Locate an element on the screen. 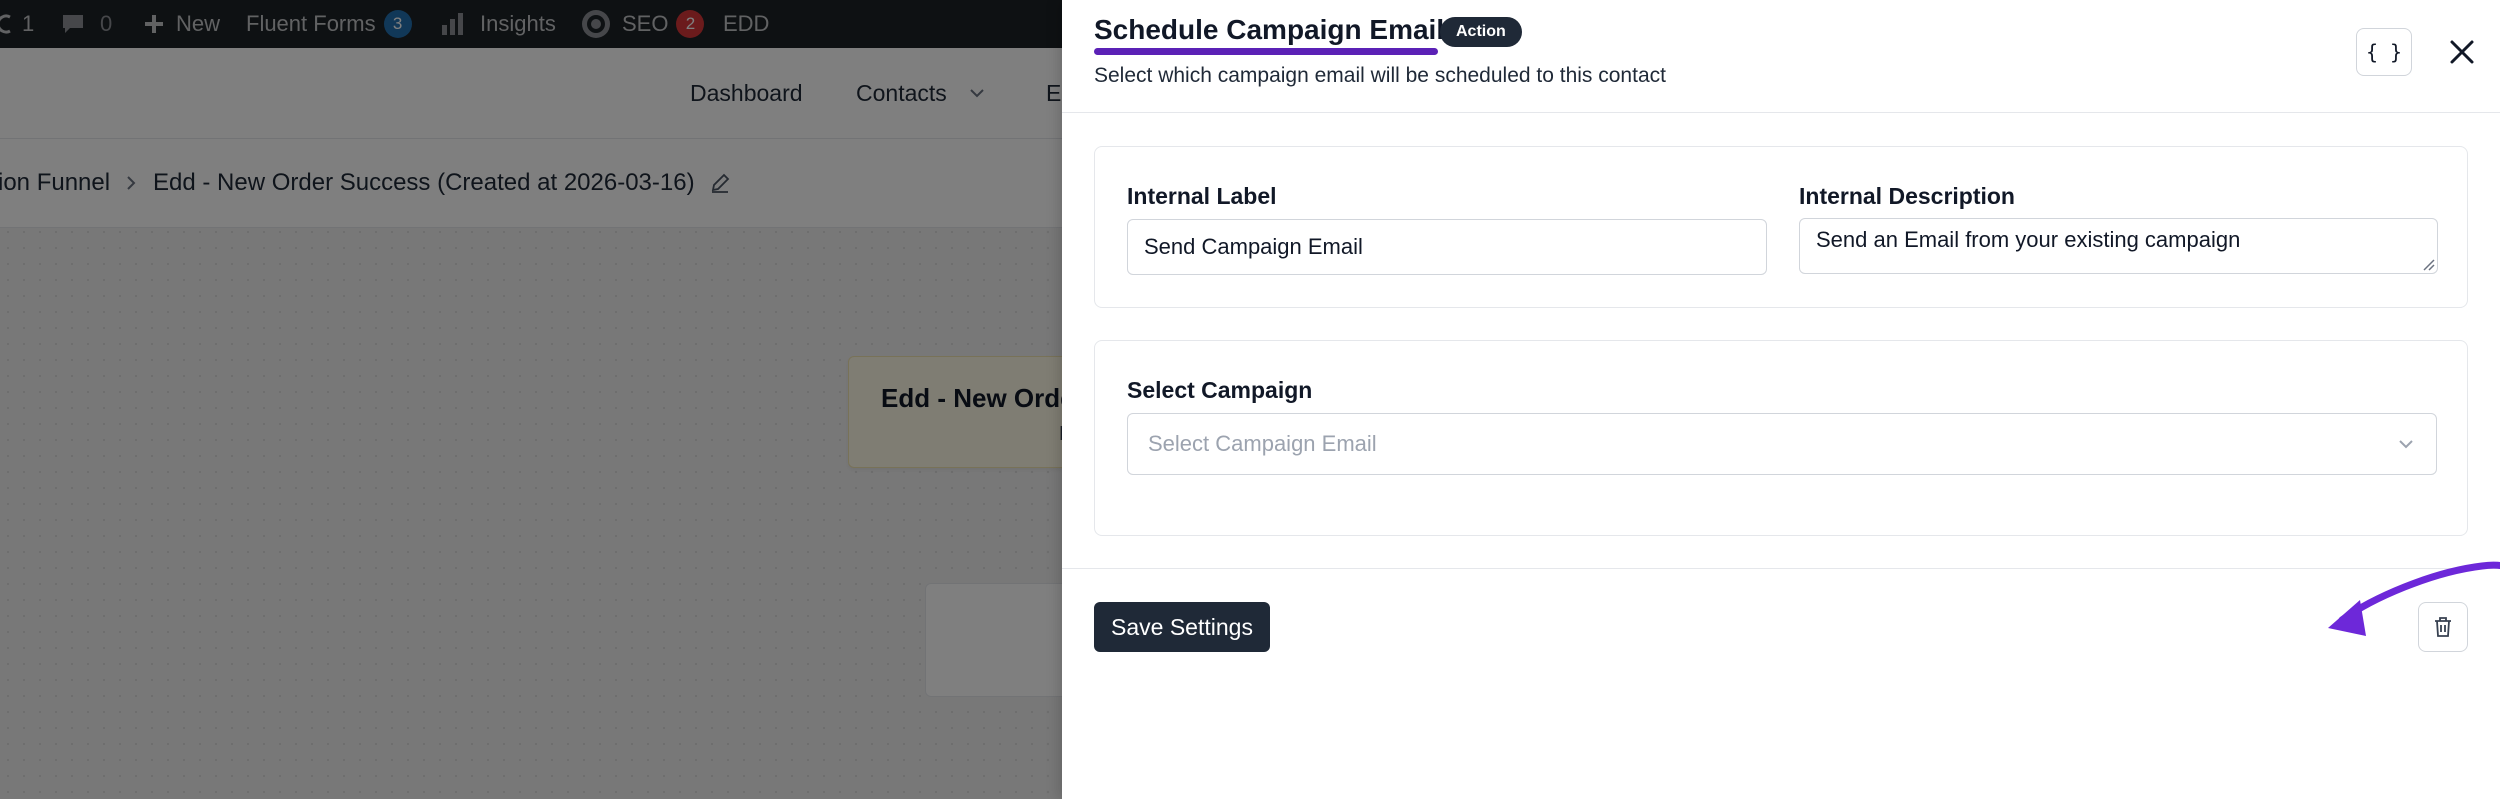 This screenshot has width=2500, height=799. campaign-email-select: Select Campaign Email is located at coordinates (1782, 444).